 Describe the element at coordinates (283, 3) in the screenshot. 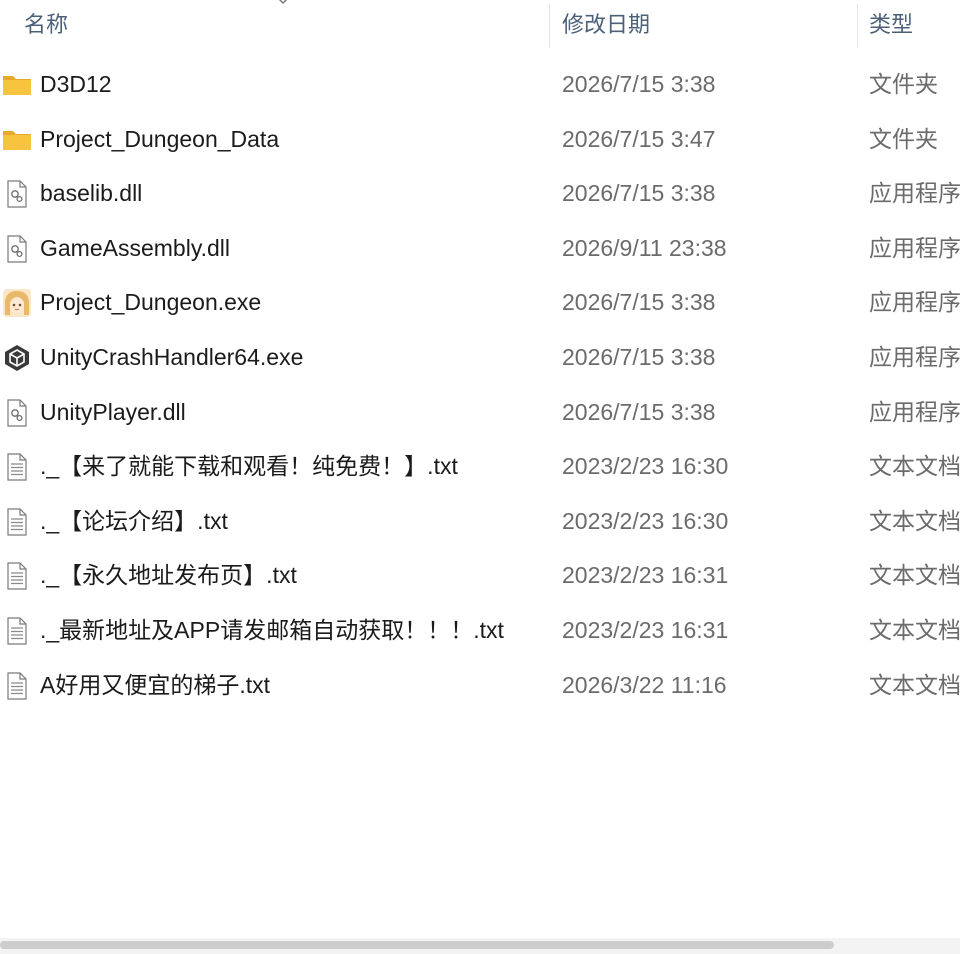

I see `sort-caret-icon` at that location.